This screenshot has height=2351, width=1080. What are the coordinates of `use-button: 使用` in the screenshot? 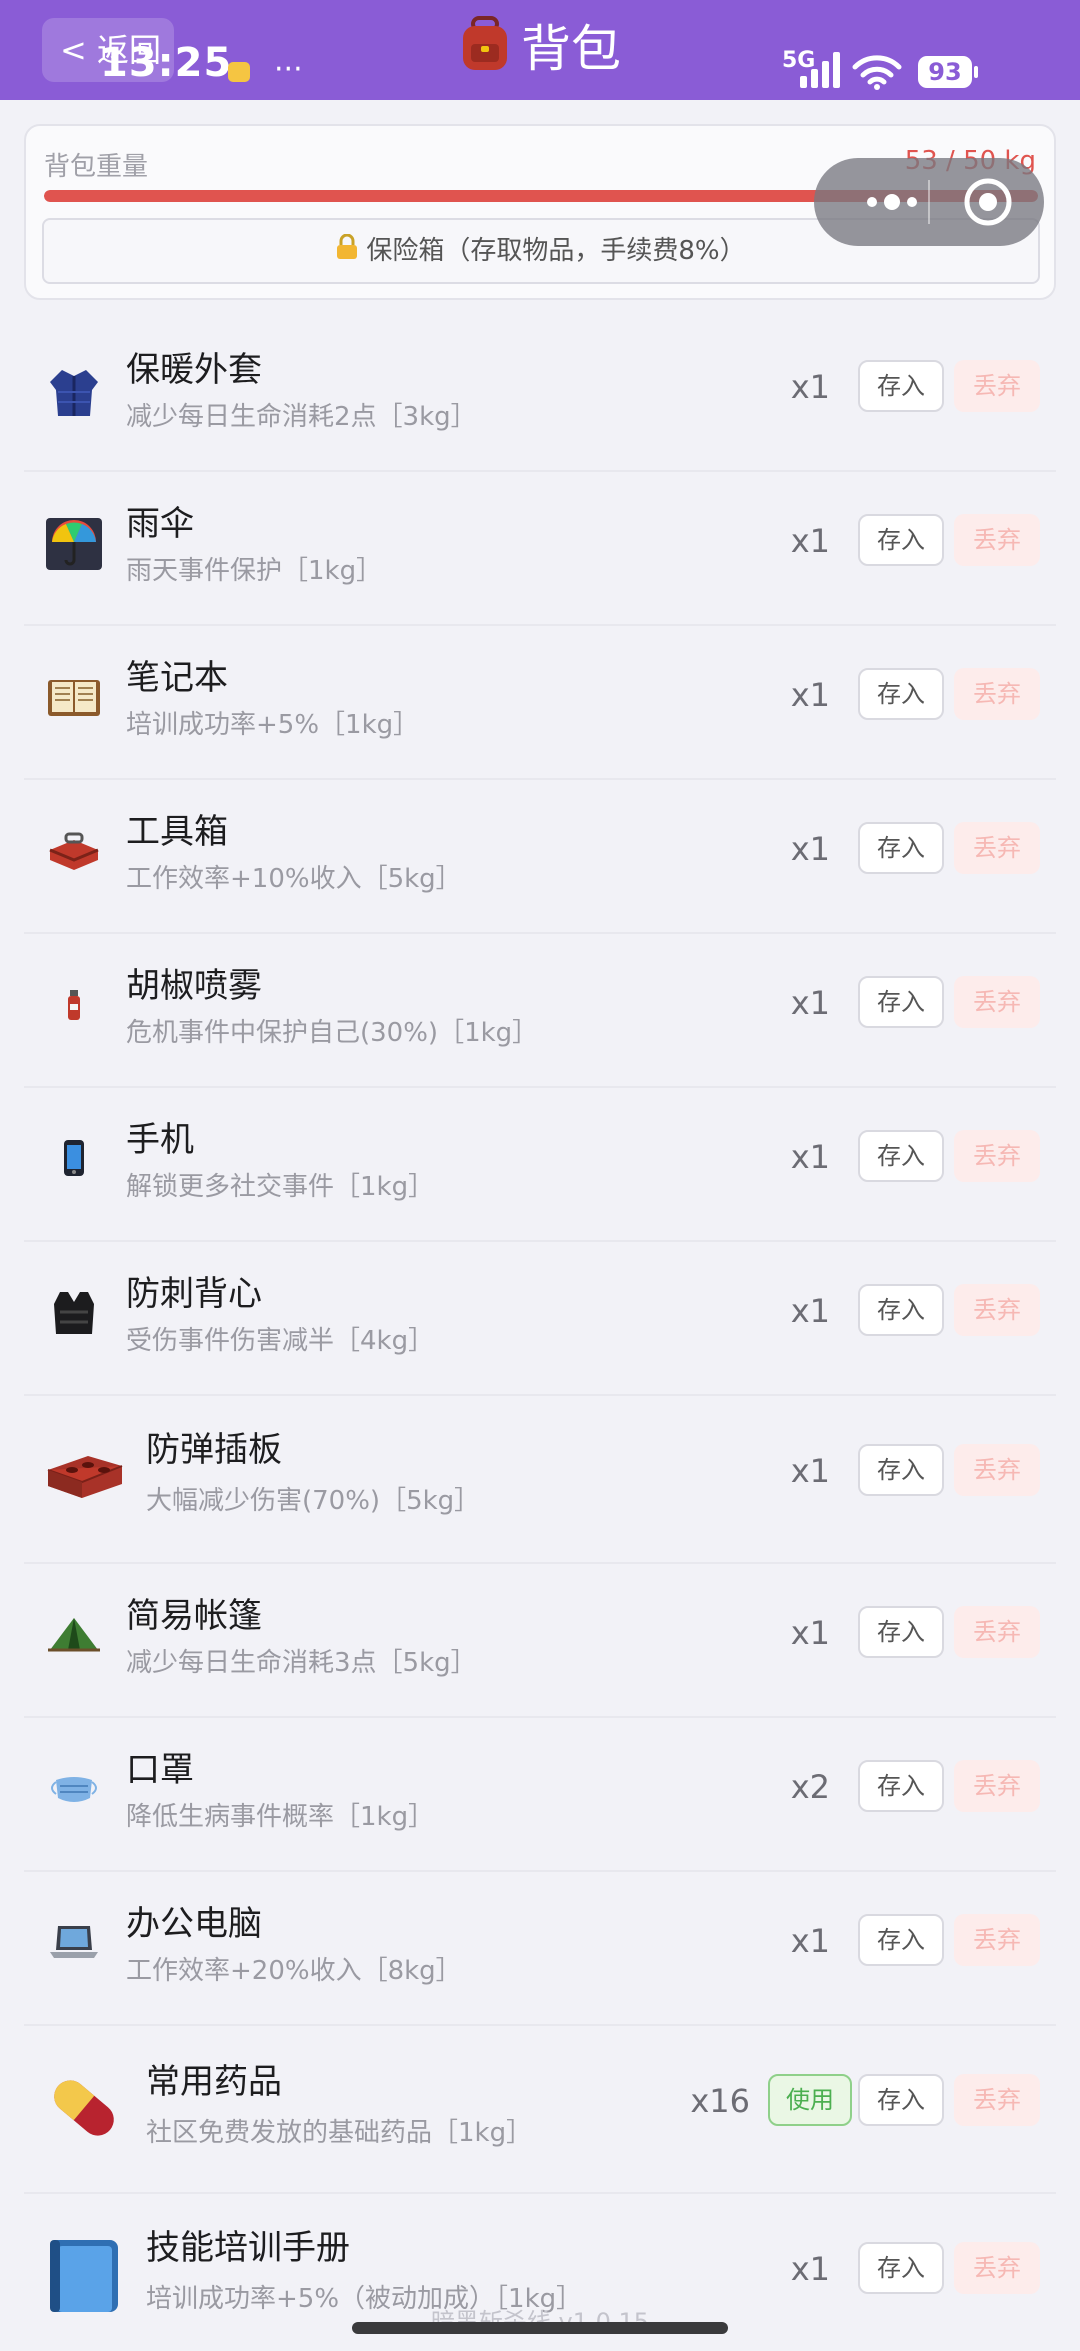 It's located at (810, 2100).